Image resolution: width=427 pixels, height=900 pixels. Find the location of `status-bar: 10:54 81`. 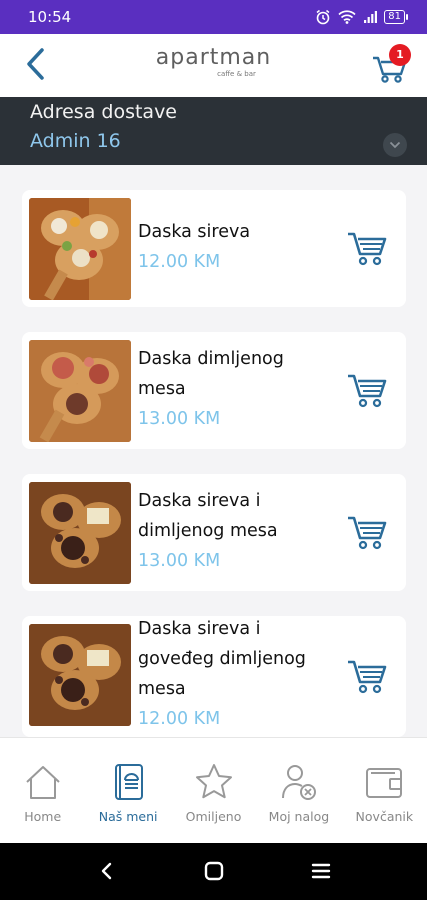

status-bar: 10:54 81 is located at coordinates (213, 17).